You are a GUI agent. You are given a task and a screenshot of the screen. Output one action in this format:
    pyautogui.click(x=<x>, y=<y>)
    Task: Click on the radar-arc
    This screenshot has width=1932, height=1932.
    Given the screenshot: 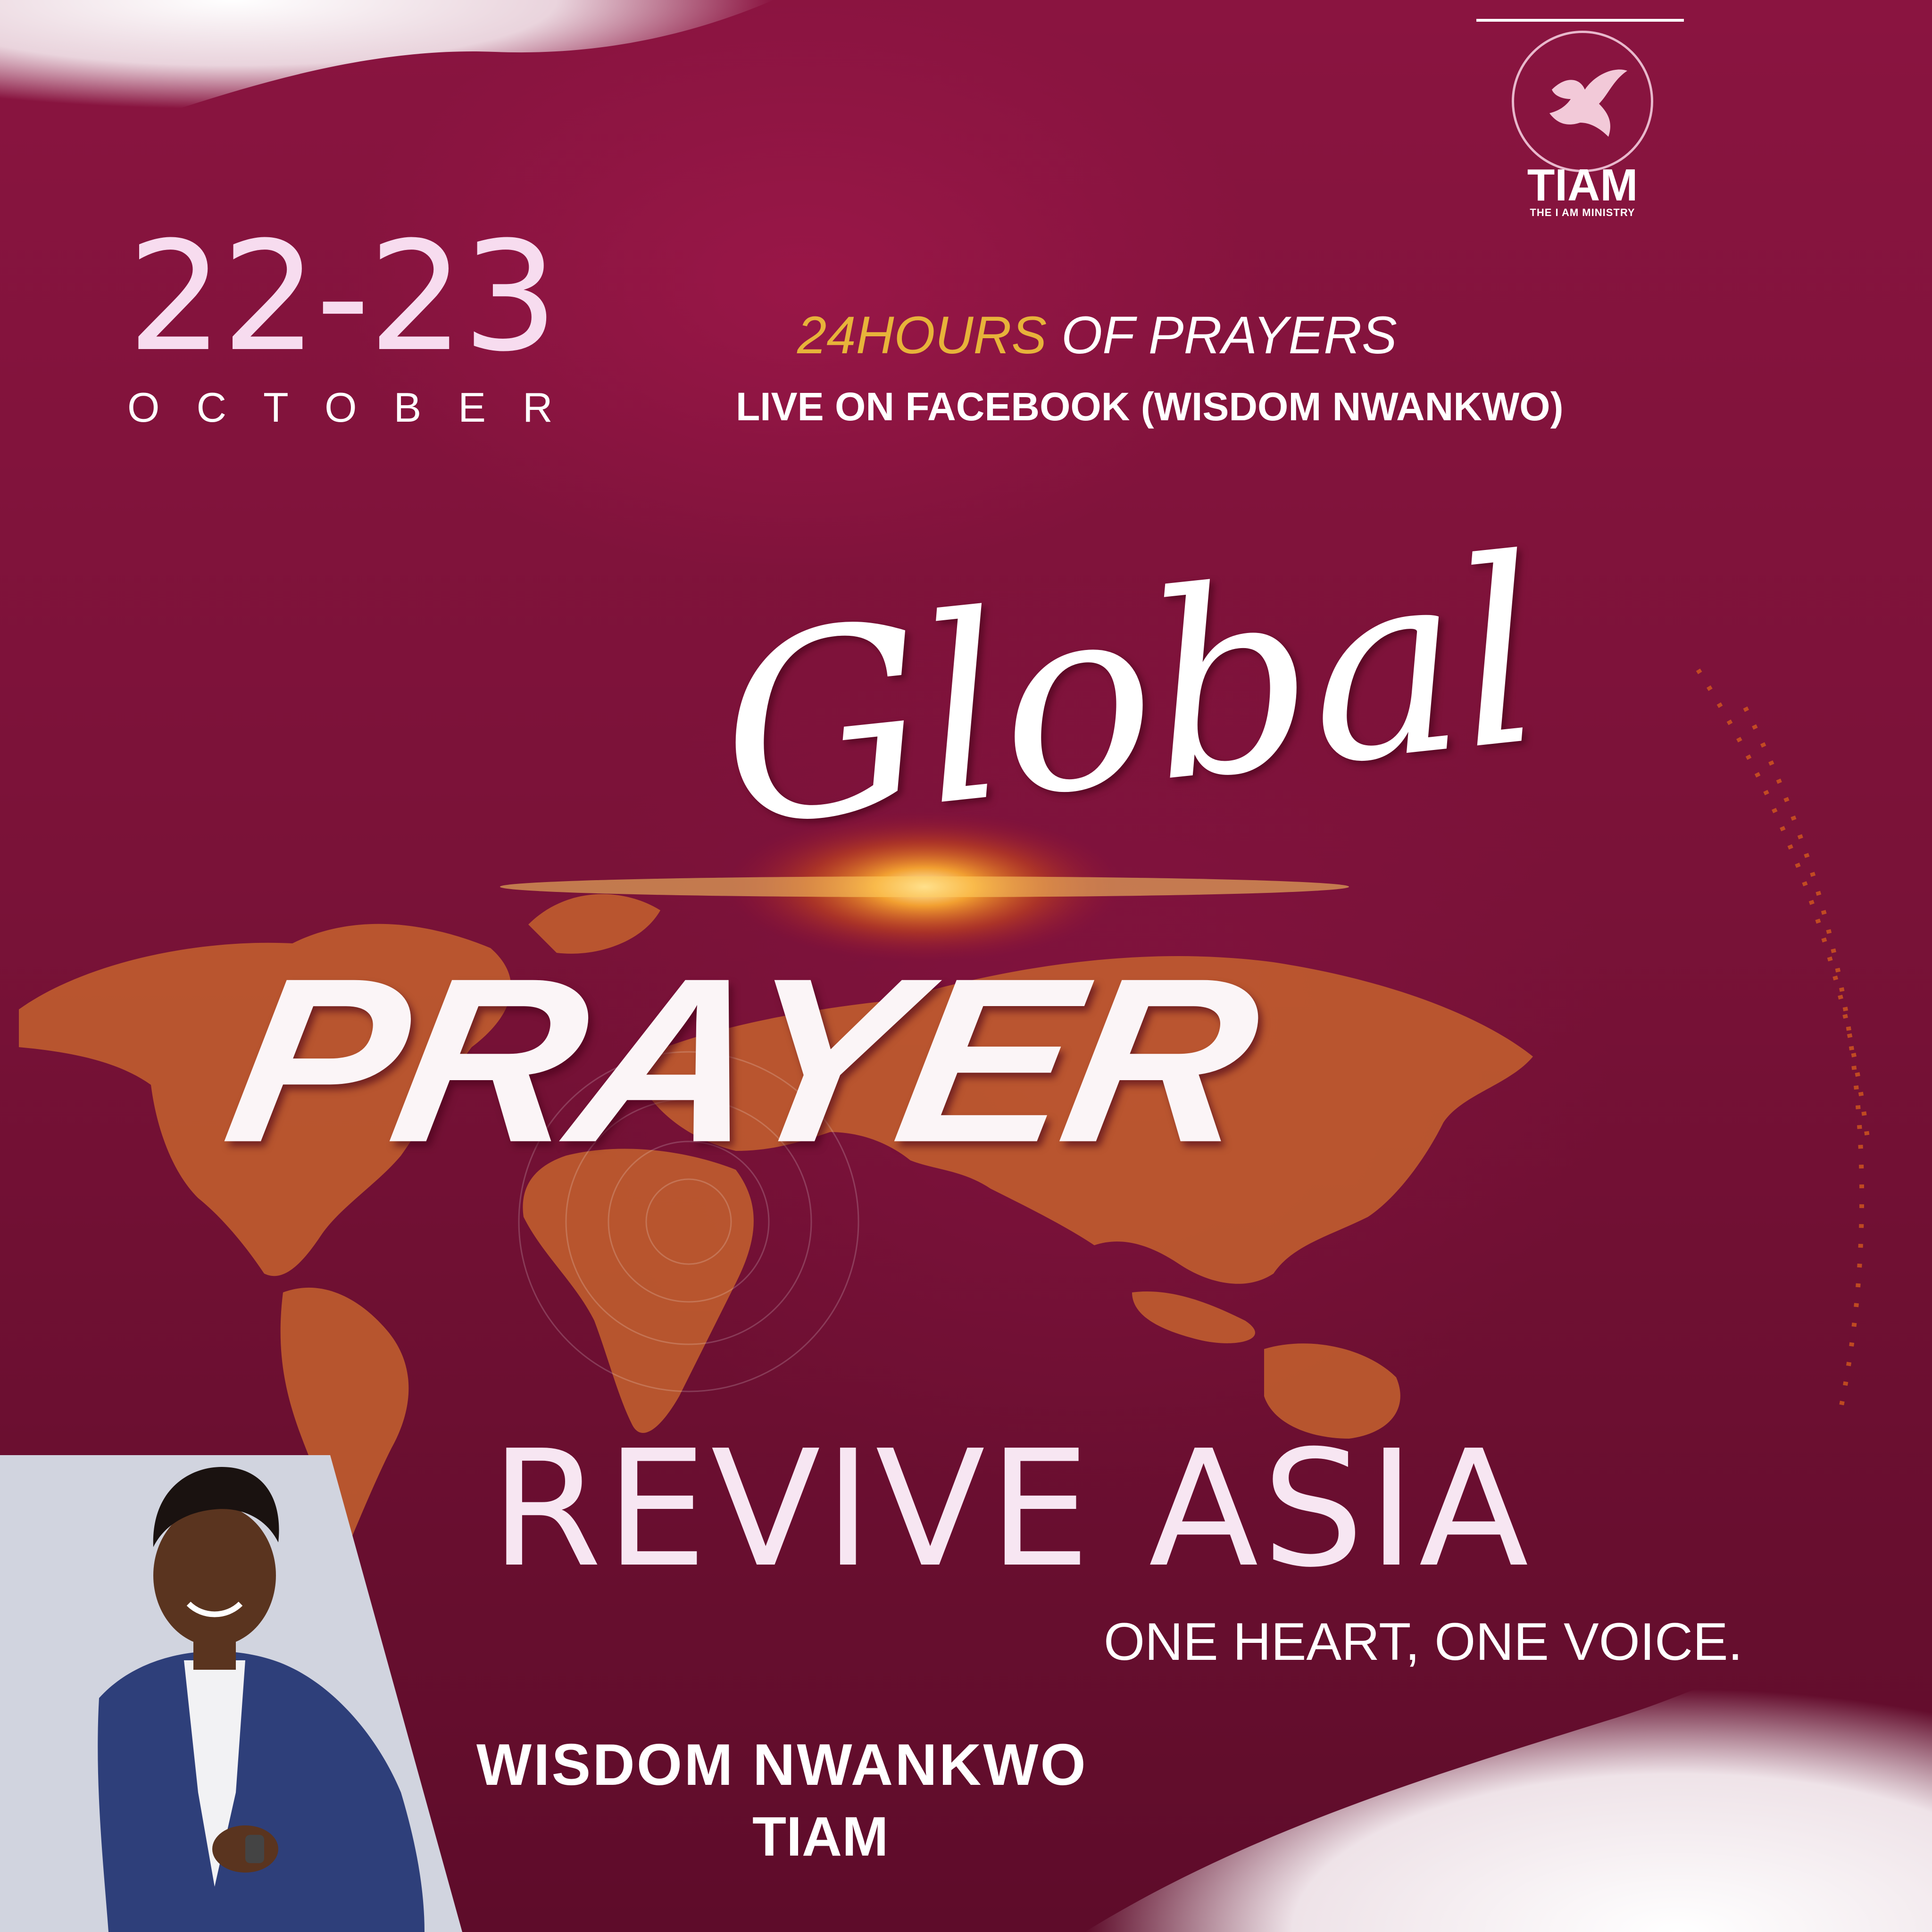 What is the action you would take?
    pyautogui.click(x=1783, y=1042)
    